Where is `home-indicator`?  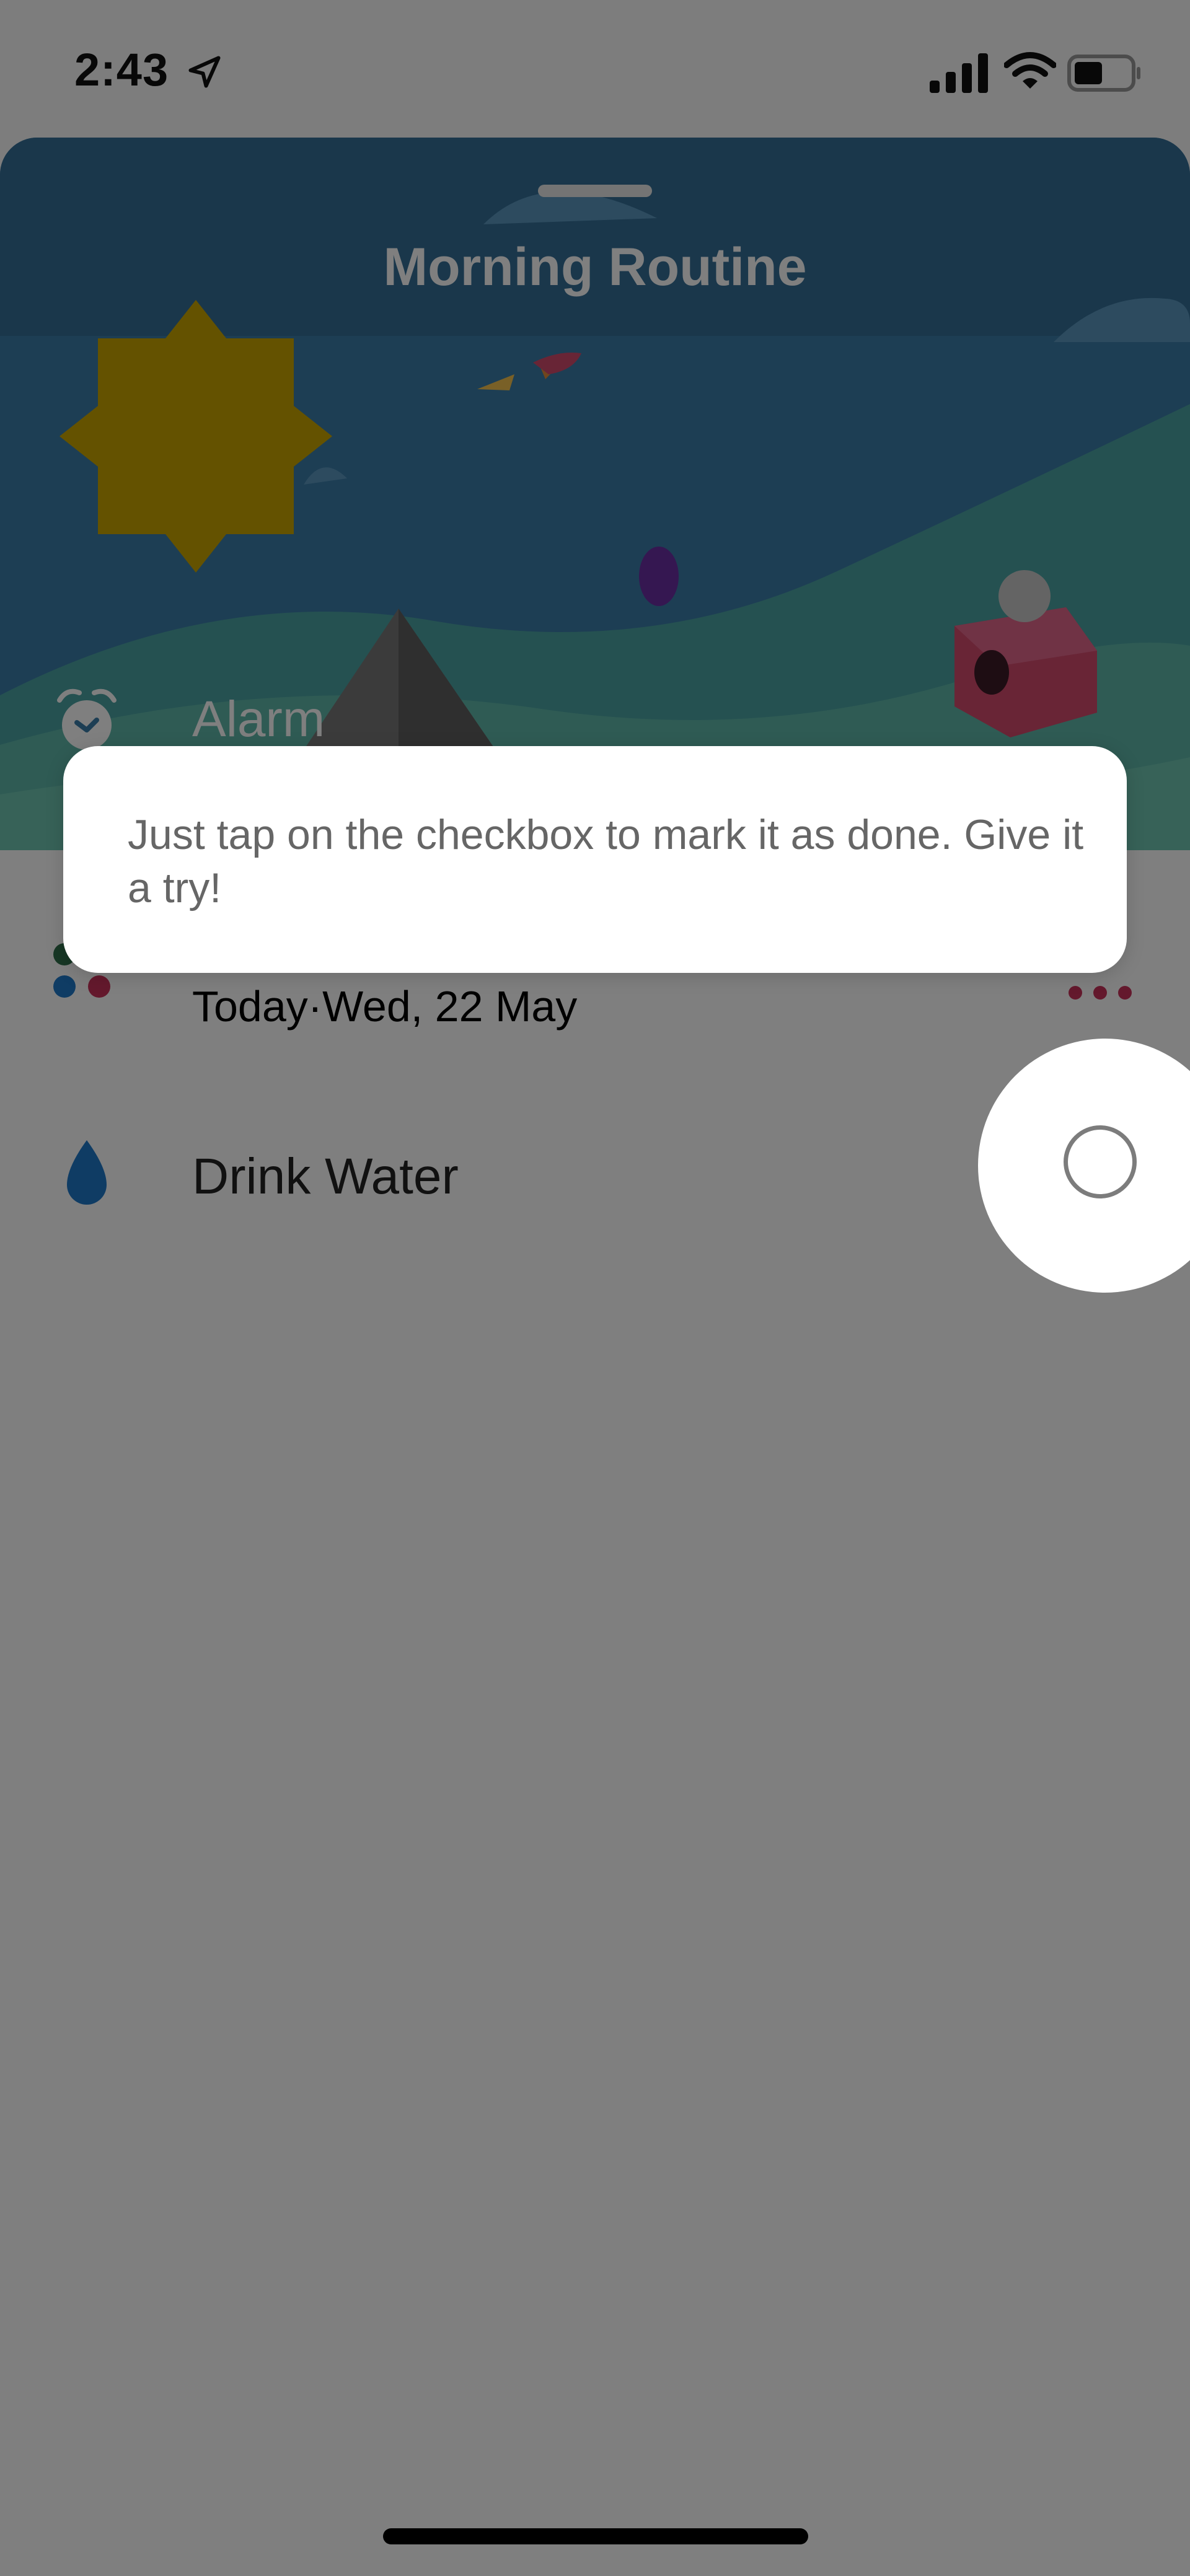 home-indicator is located at coordinates (595, 2536).